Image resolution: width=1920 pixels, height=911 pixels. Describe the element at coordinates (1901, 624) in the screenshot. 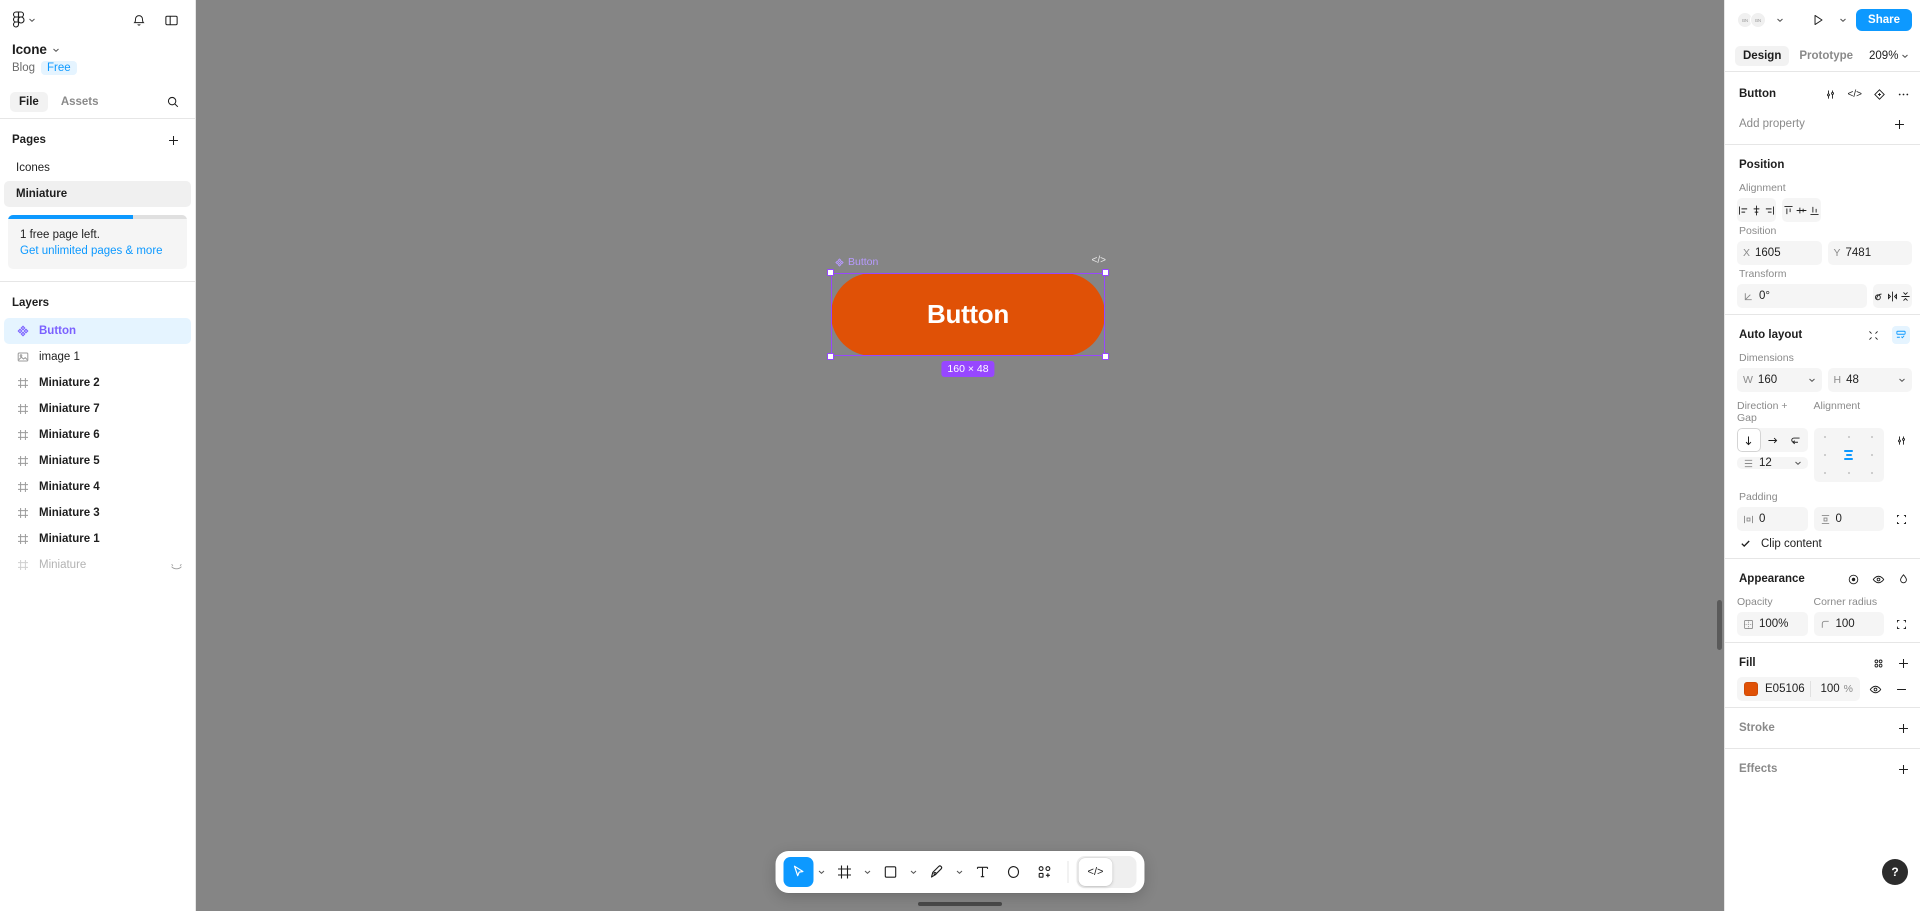

I see `individual-corners-button` at that location.